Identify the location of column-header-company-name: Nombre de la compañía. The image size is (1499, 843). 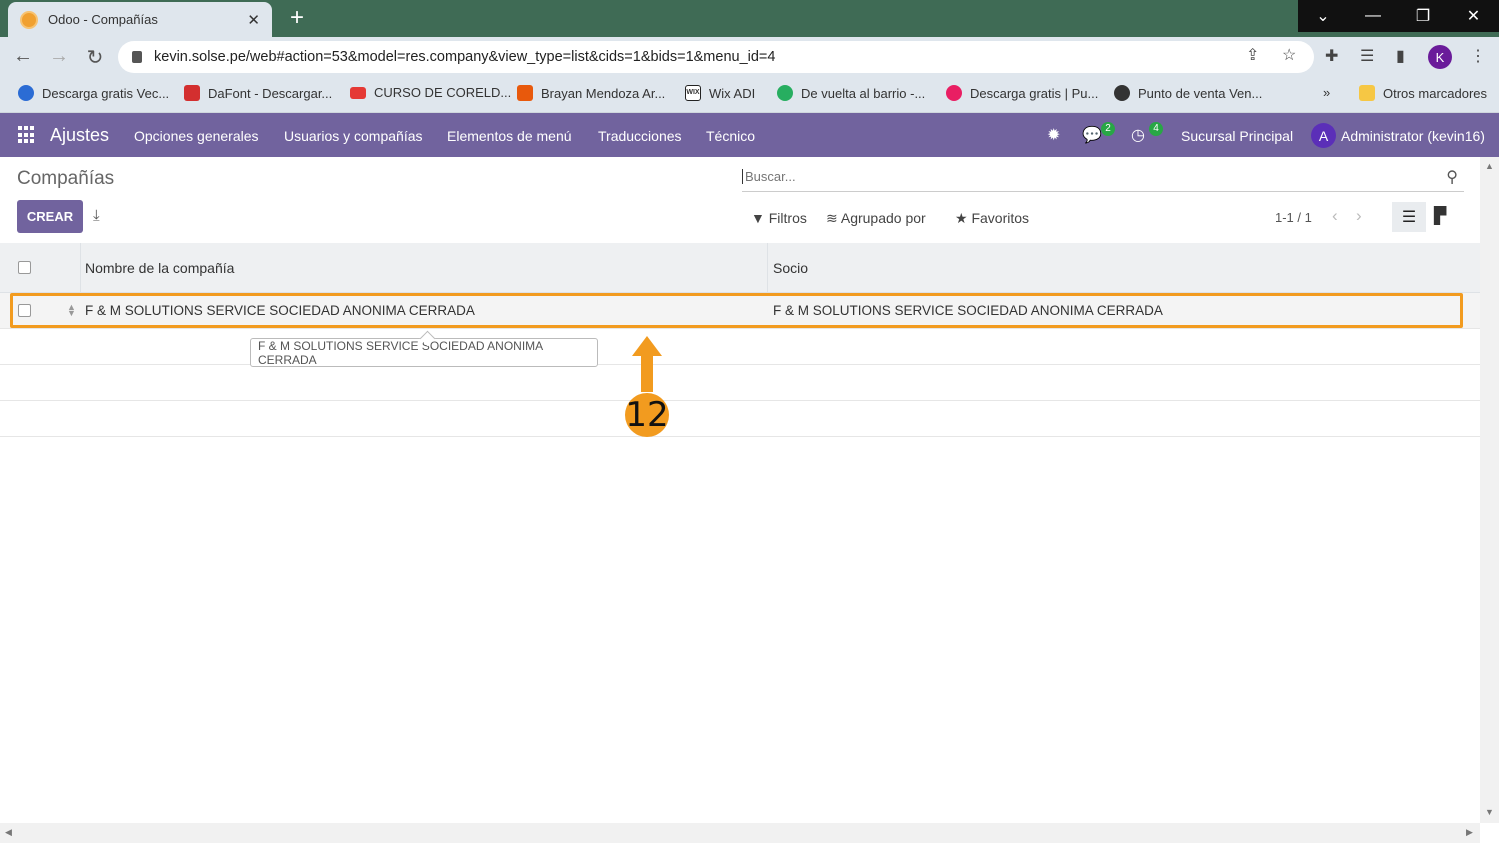
(159, 268).